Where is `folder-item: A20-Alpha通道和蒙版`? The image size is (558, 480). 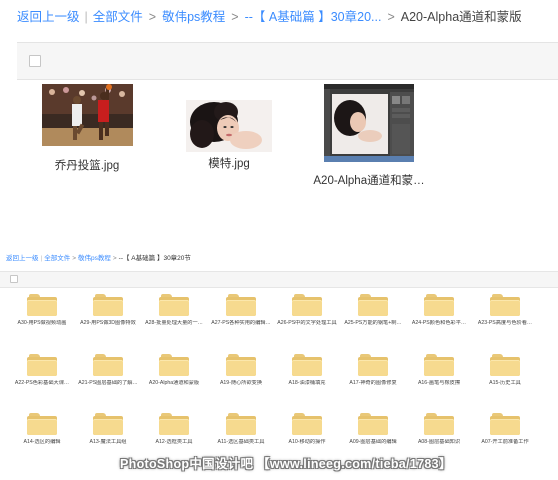 folder-item: A20-Alpha通道和蒙版 is located at coordinates (174, 370).